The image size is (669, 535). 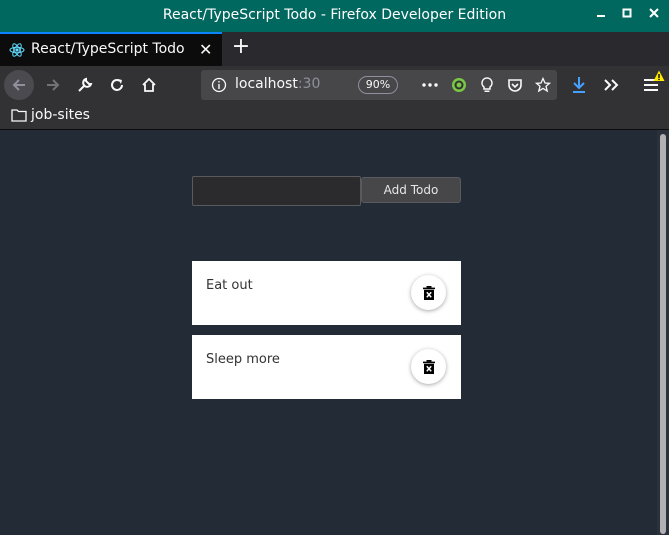 I want to click on minimize-icon, so click(x=601, y=16).